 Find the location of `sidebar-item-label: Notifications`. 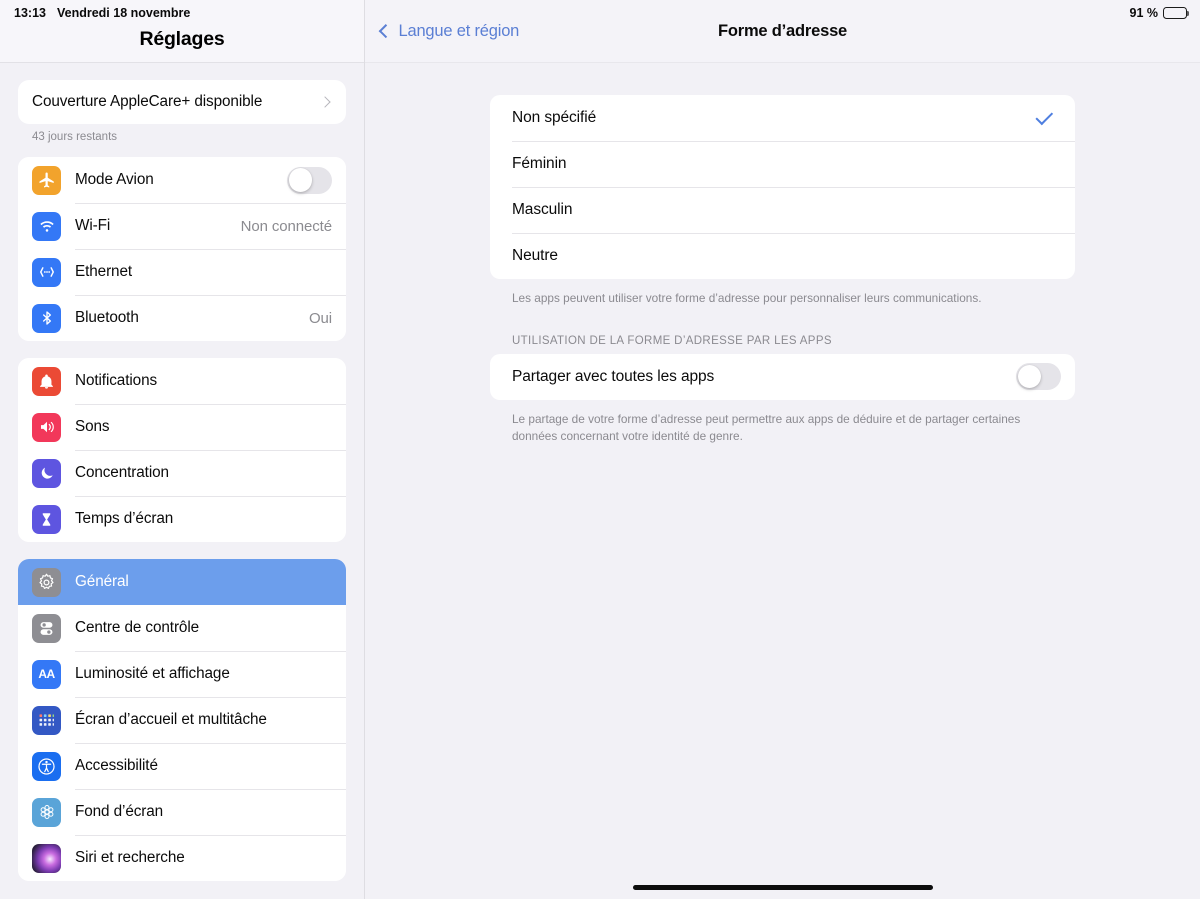

sidebar-item-label: Notifications is located at coordinates (116, 380).